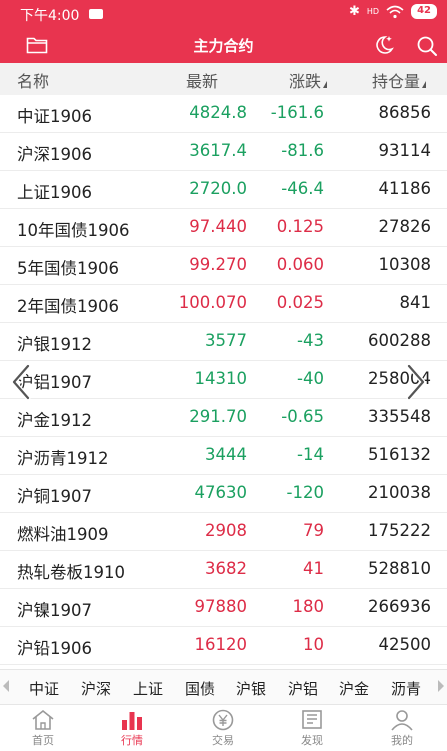  I want to click on night-mode-icon, so click(383, 45).